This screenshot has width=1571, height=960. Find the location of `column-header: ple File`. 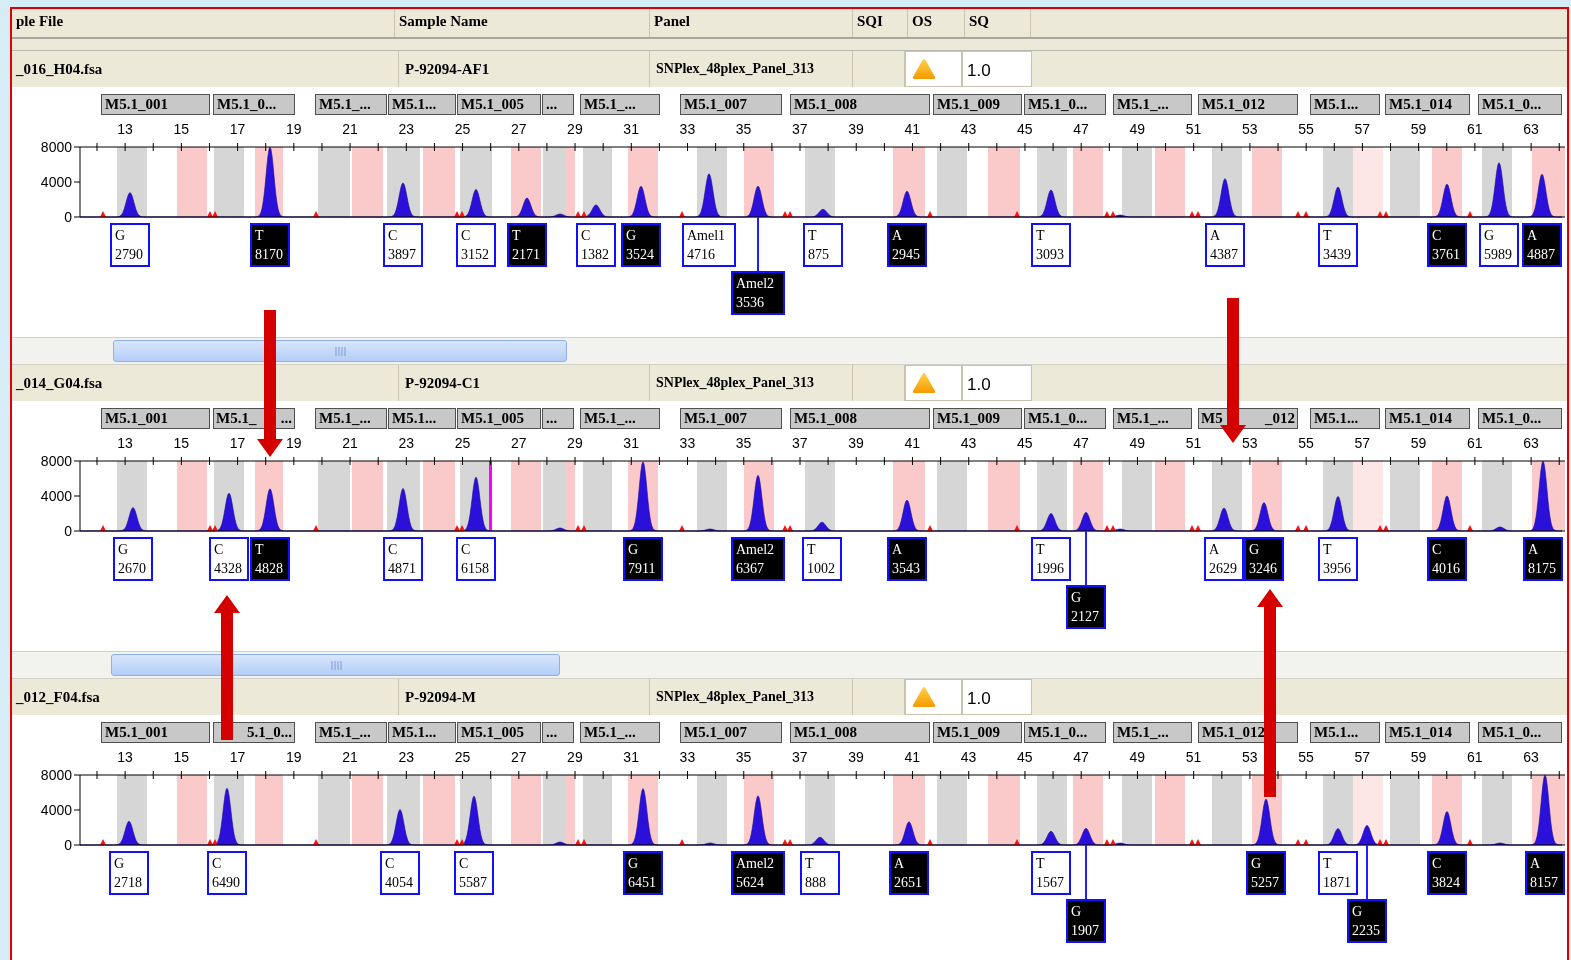

column-header: ple File is located at coordinates (203, 23).